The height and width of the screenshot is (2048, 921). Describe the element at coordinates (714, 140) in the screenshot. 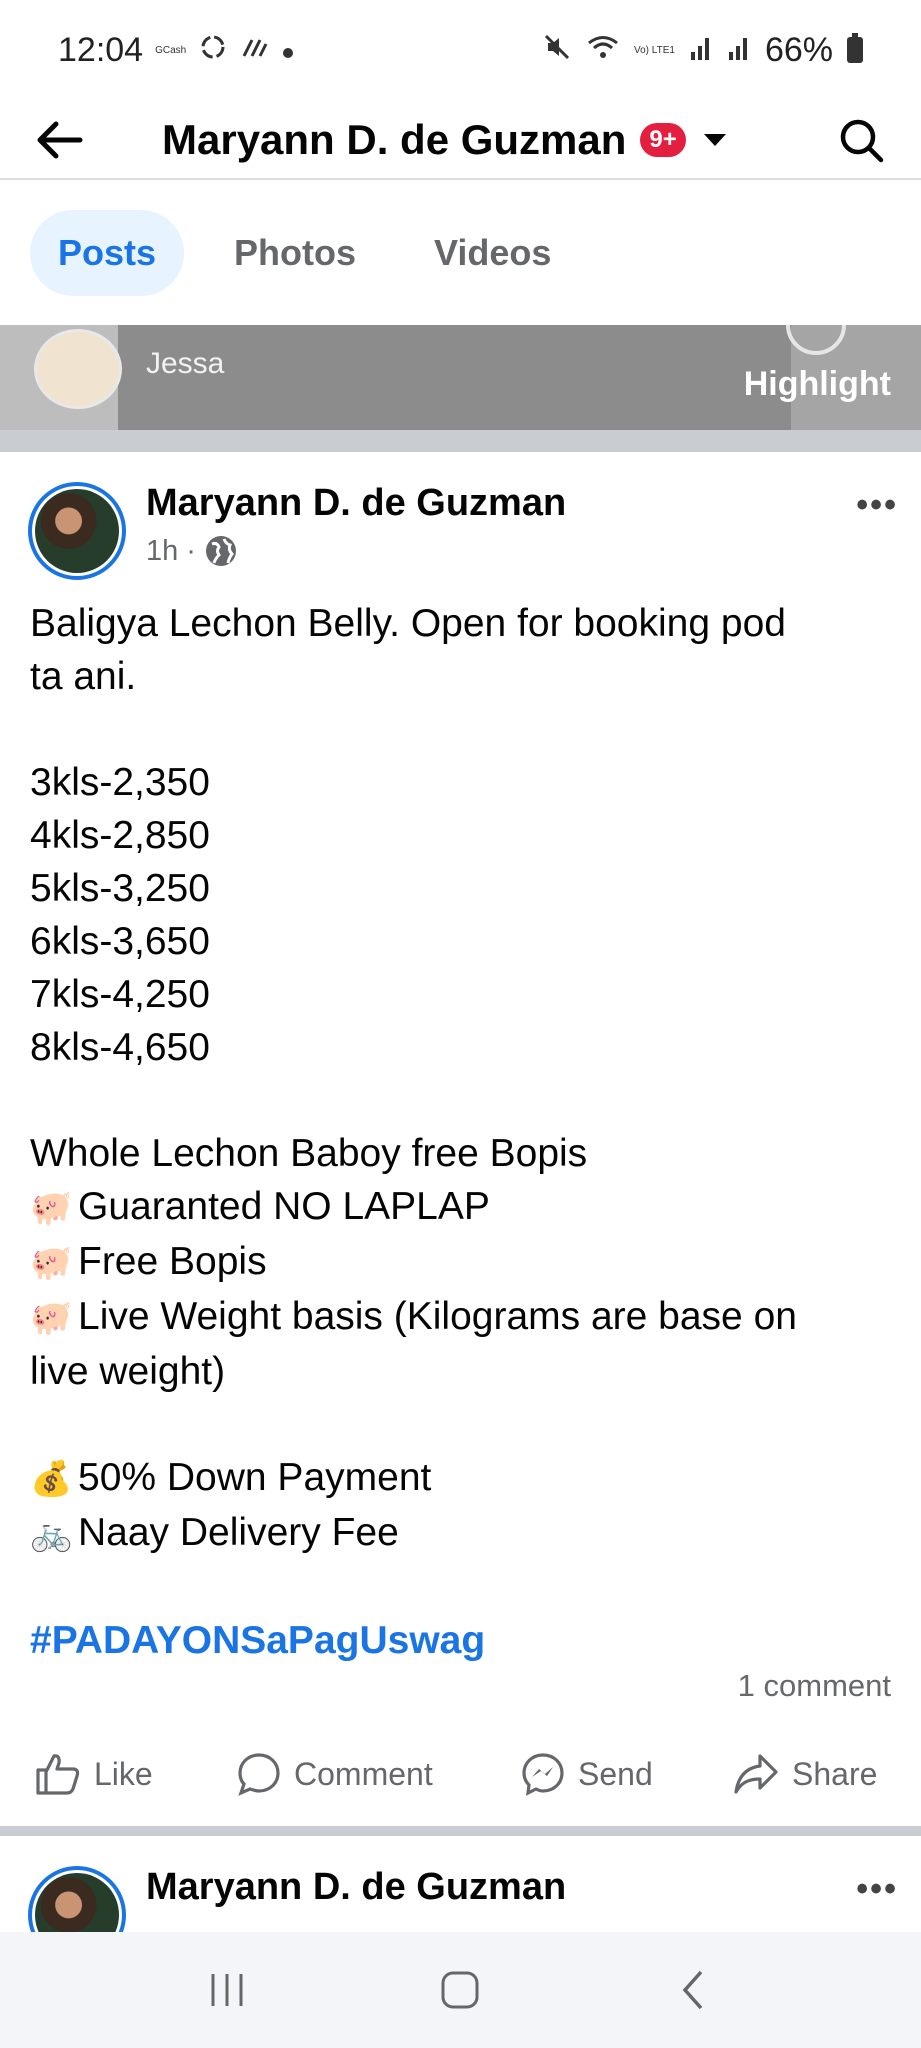

I see `caret-down-icon` at that location.